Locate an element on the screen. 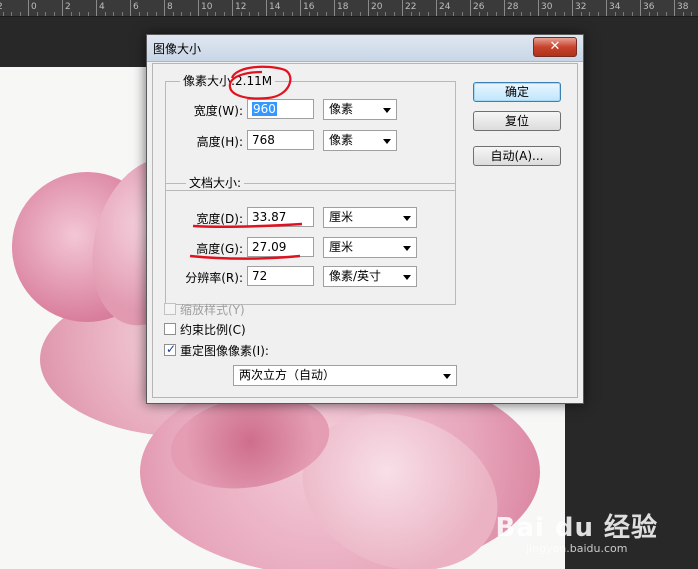  resolution-input: 72 is located at coordinates (280, 276).